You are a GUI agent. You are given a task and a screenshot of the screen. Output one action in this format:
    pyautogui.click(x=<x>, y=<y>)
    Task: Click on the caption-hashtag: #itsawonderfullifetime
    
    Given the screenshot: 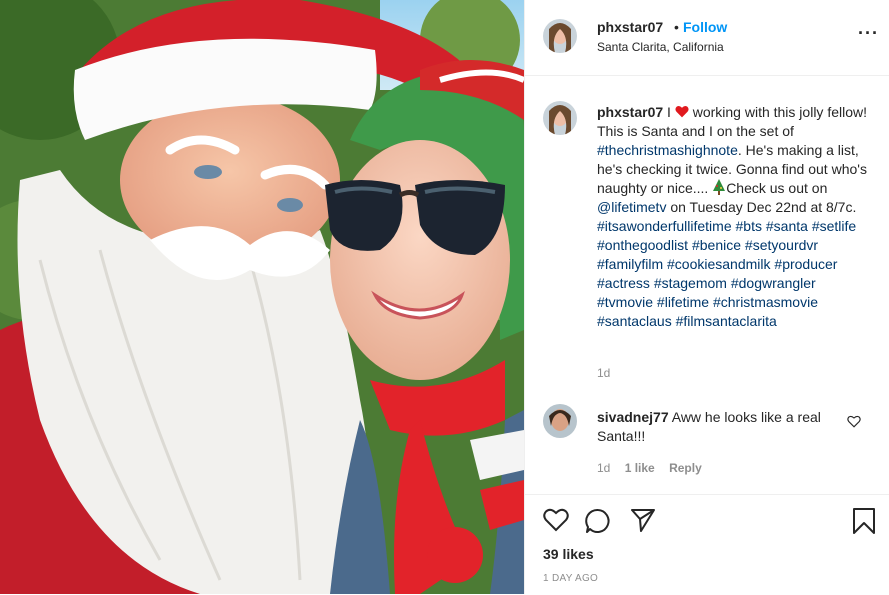 What is the action you would take?
    pyautogui.click(x=664, y=226)
    